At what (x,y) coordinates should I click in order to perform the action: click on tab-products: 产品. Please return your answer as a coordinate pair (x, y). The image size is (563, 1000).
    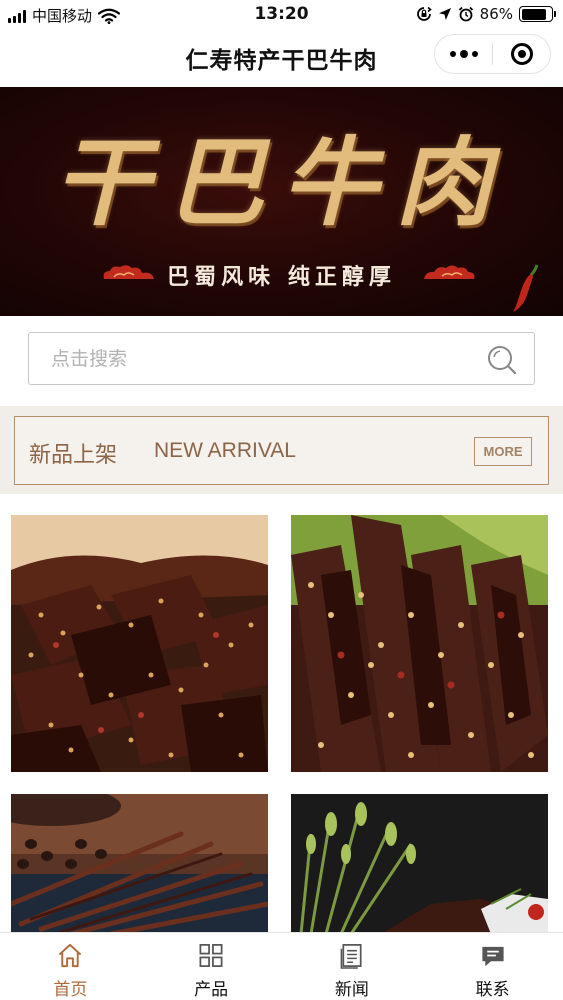
    Looking at the image, I should click on (211, 966).